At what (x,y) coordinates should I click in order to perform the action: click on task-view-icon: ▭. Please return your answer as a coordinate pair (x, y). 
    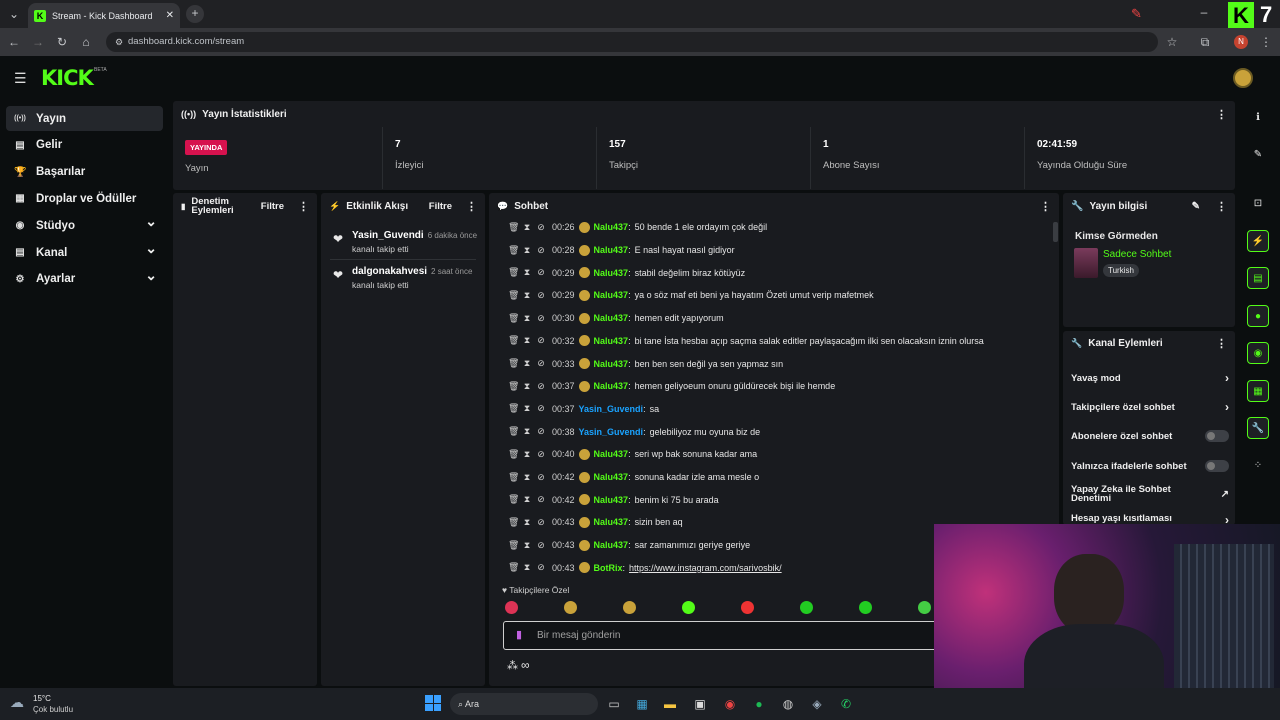
    Looking at the image, I should click on (614, 704).